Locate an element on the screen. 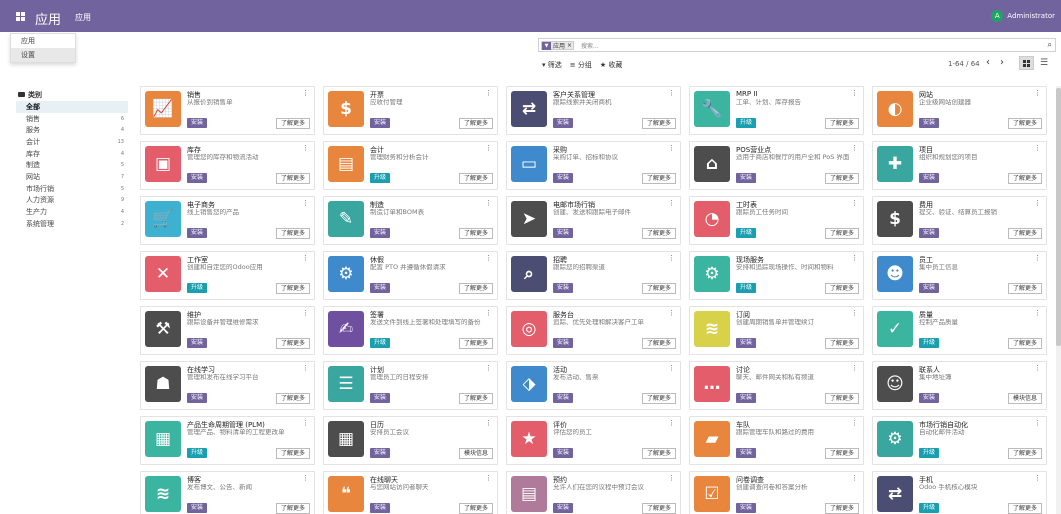 Image resolution: width=1061 pixels, height=514 pixels. sidebar-item: 服务 4 is located at coordinates (72, 130).